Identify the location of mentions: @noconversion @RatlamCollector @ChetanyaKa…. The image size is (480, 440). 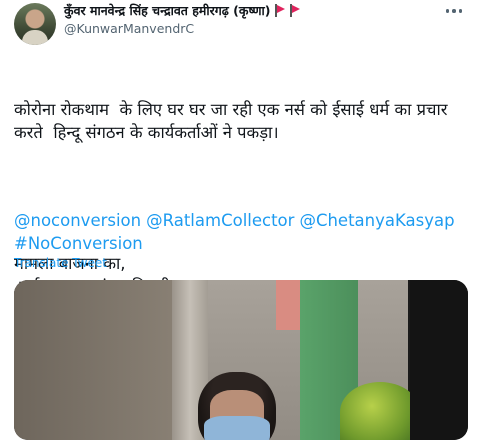
(241, 232).